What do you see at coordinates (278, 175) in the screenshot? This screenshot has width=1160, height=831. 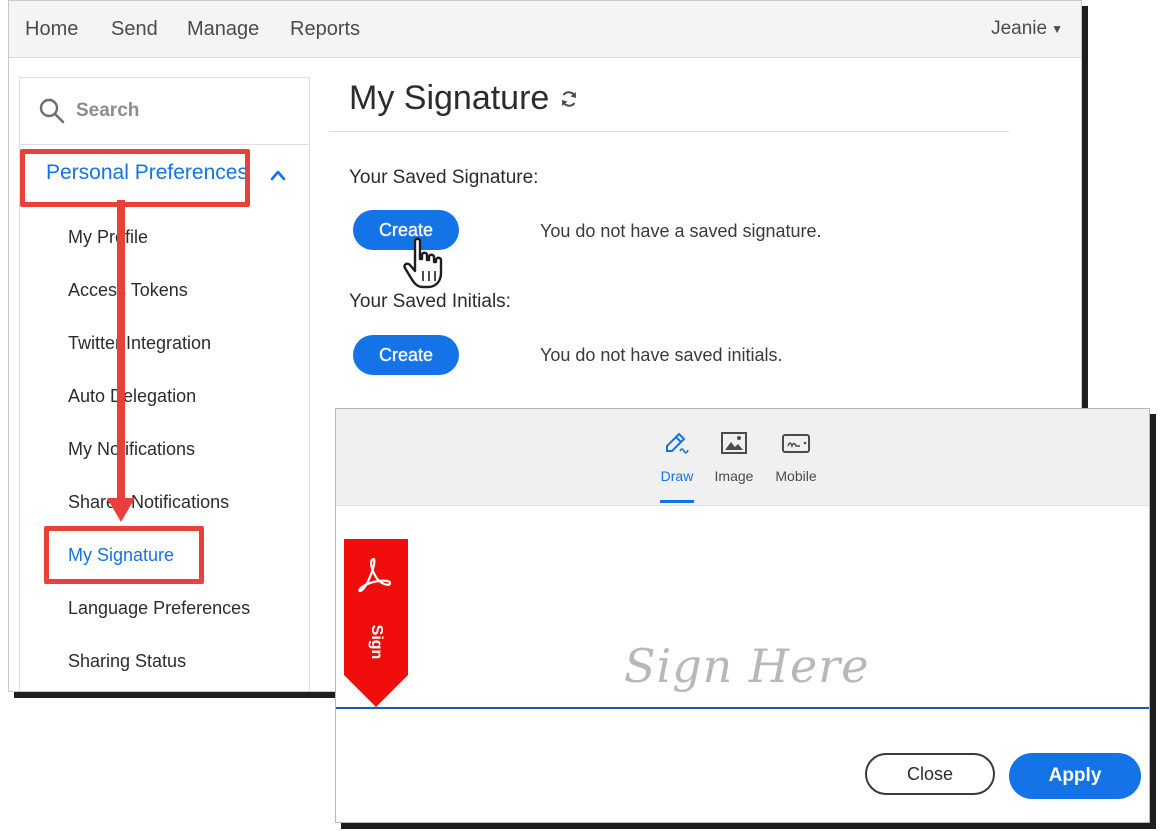 I see `chevron-up-icon` at bounding box center [278, 175].